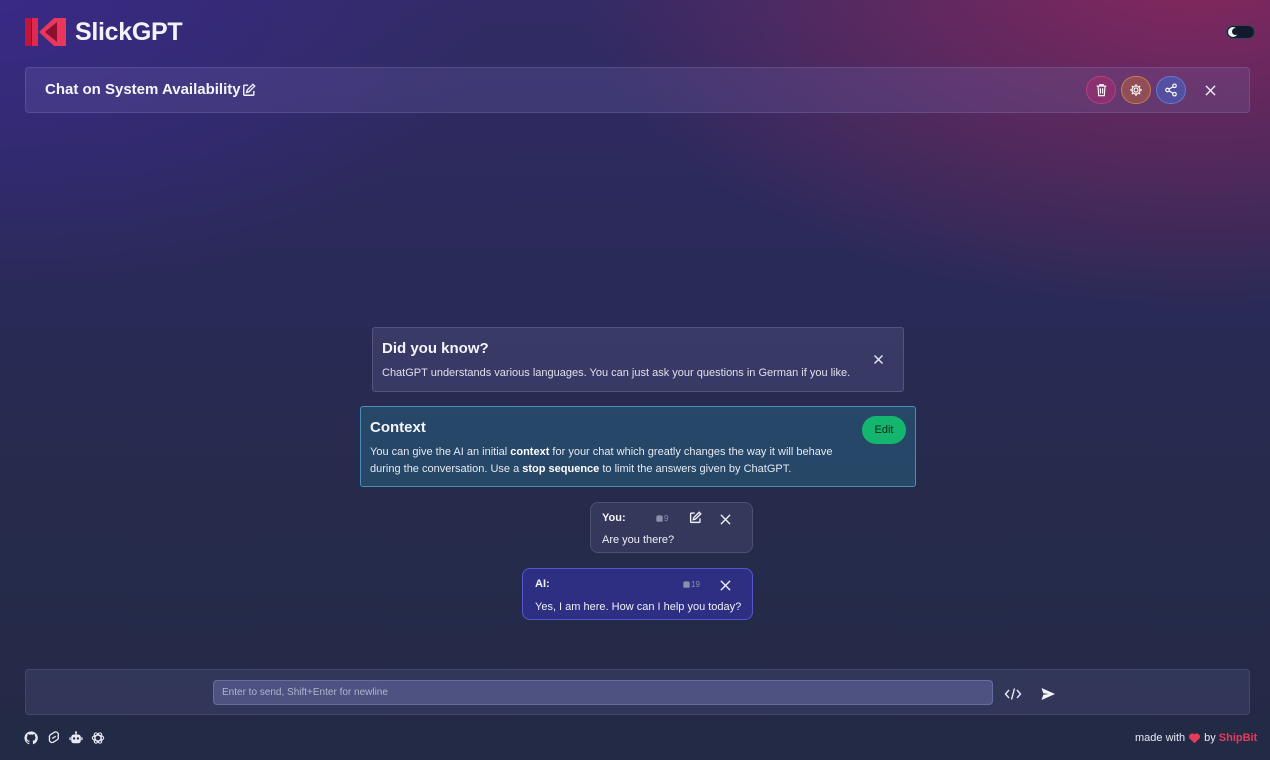 The image size is (1270, 760). What do you see at coordinates (695, 584) in the screenshot?
I see `token-count-value: 19` at bounding box center [695, 584].